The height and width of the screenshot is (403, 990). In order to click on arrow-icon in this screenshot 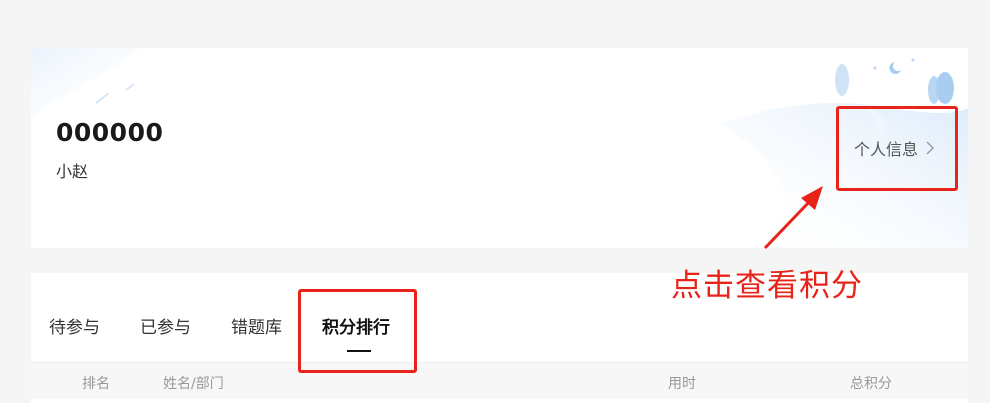, I will do `click(793, 218)`.